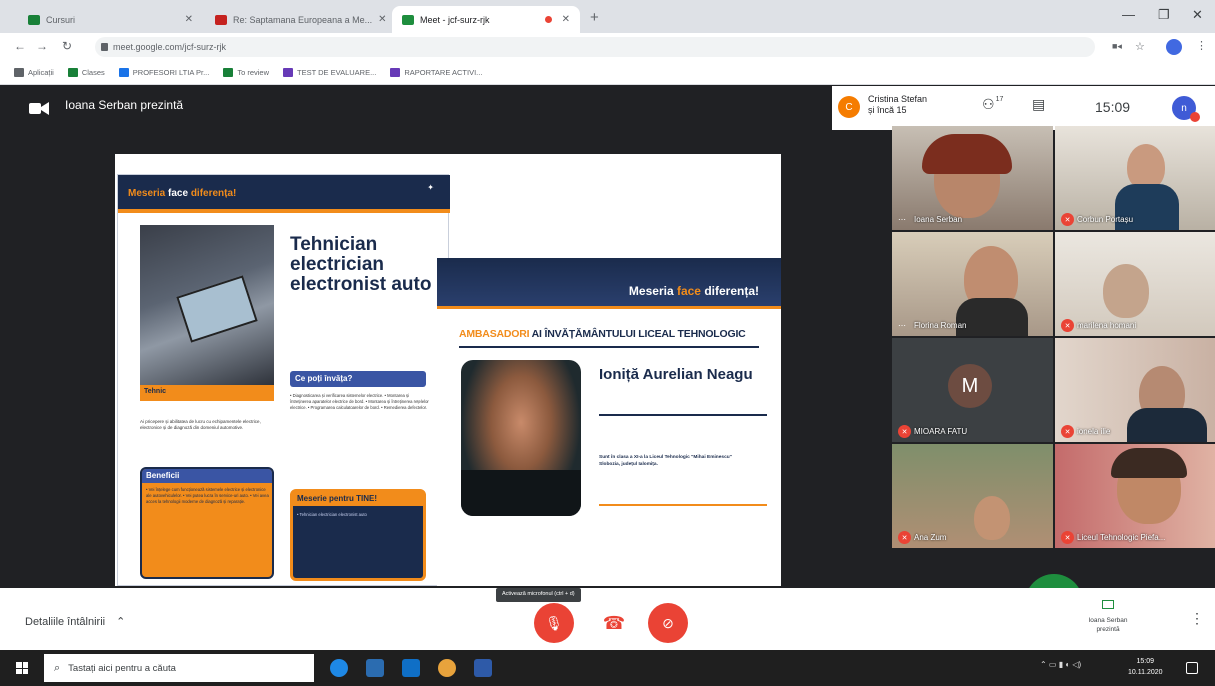  Describe the element at coordinates (694, 291) in the screenshot. I see `banner-title: Meseria face diferența!` at that location.